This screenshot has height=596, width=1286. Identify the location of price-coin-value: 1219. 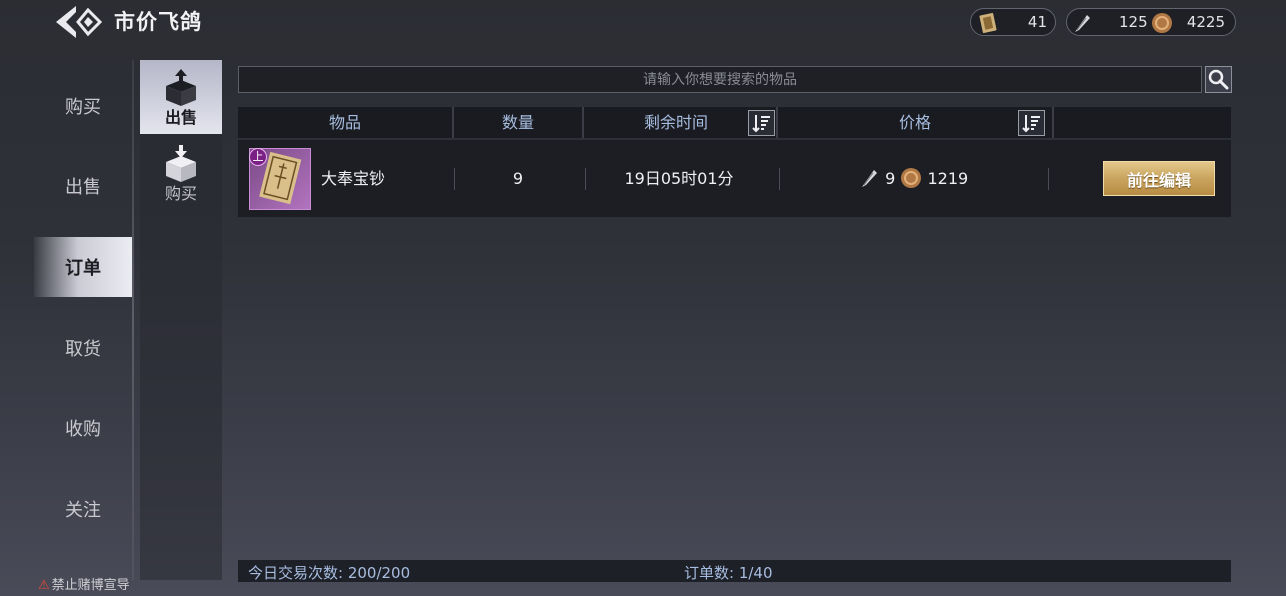
(948, 178).